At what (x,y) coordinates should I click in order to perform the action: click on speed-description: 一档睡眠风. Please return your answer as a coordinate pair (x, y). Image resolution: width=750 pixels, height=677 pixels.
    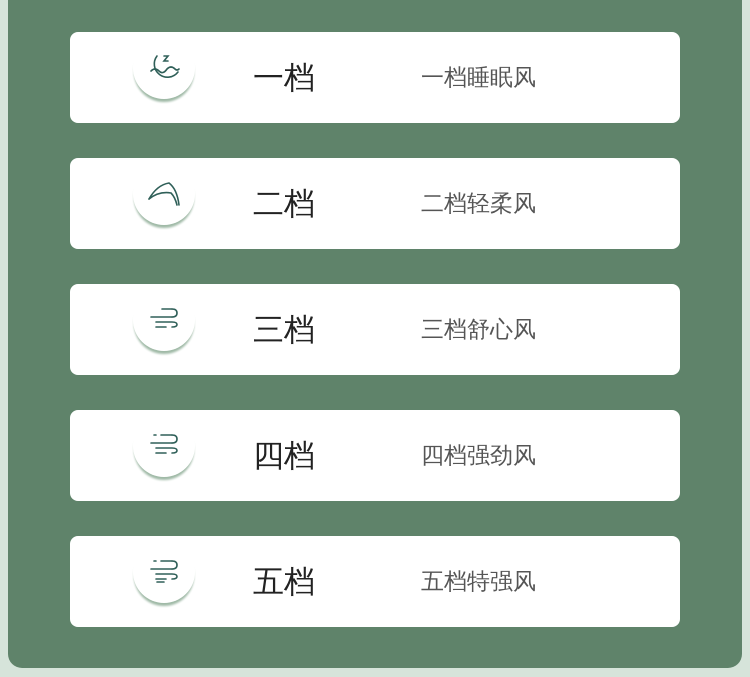
    Looking at the image, I should click on (478, 78).